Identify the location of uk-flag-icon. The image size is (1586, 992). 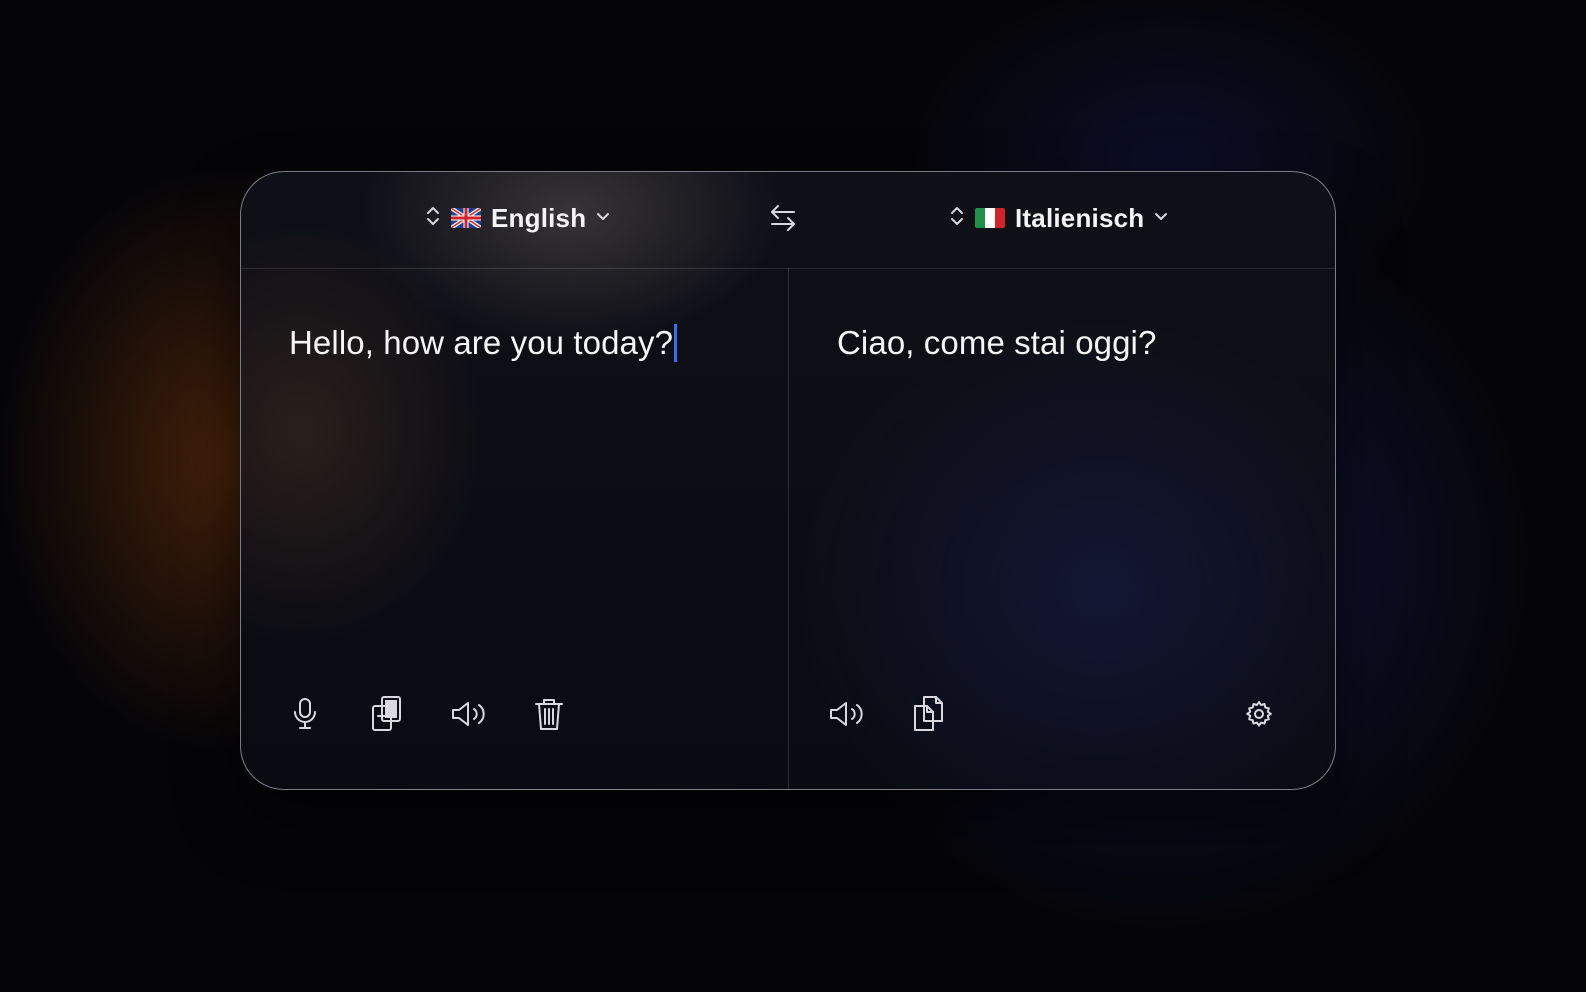
(466, 218).